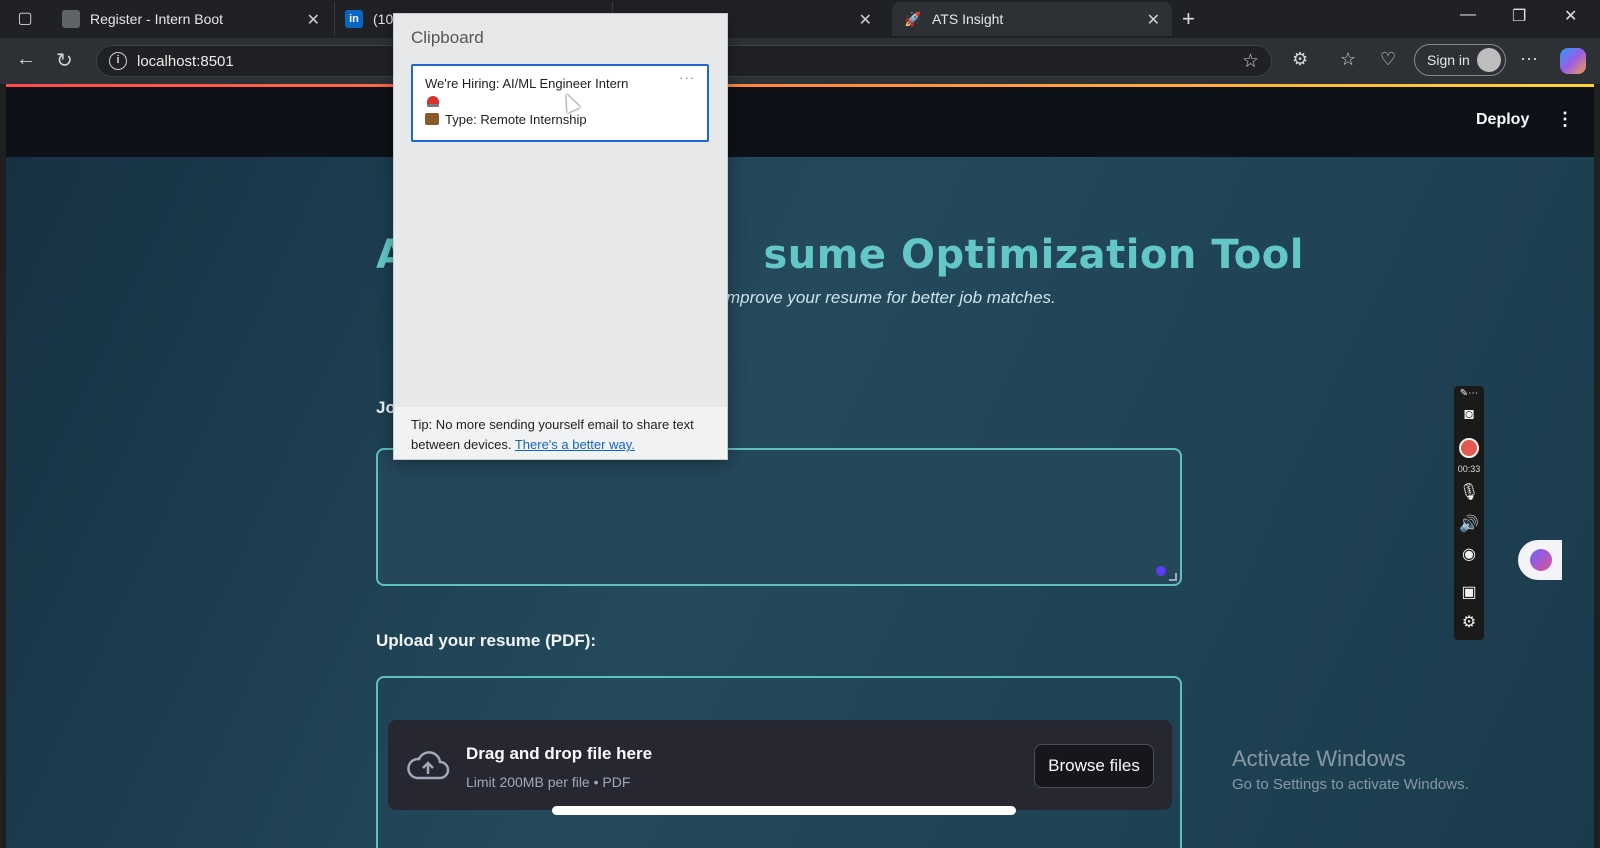  What do you see at coordinates (687, 77) in the screenshot?
I see `item-more-icon: ···` at bounding box center [687, 77].